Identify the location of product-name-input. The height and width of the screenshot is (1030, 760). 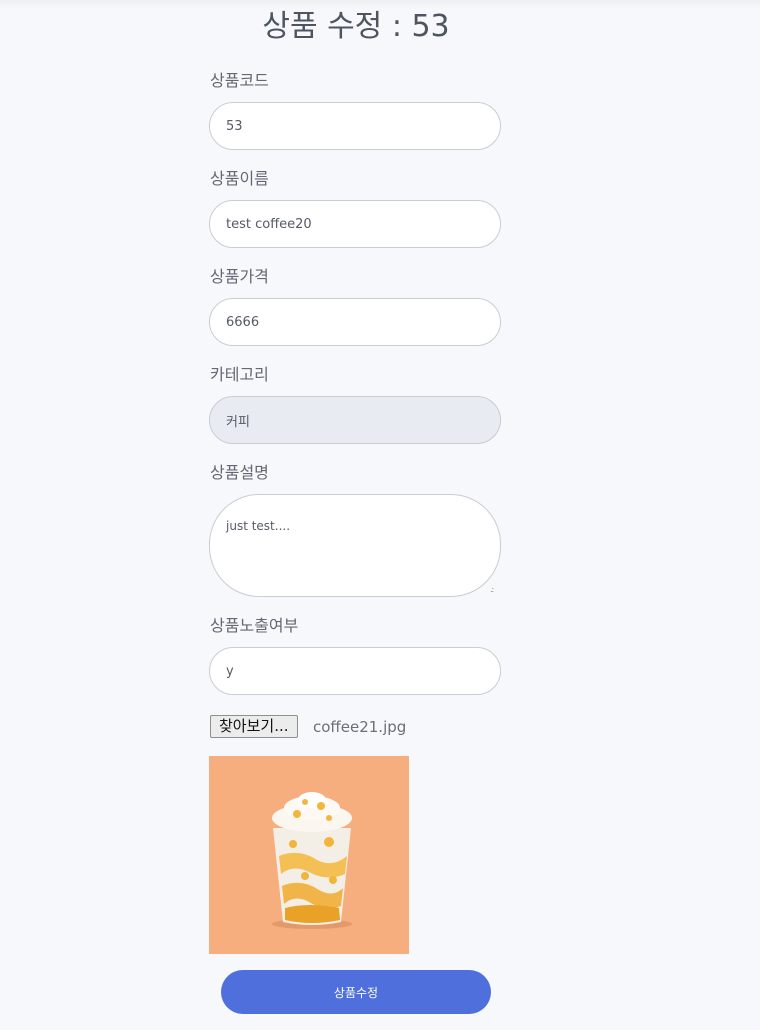
(355, 224).